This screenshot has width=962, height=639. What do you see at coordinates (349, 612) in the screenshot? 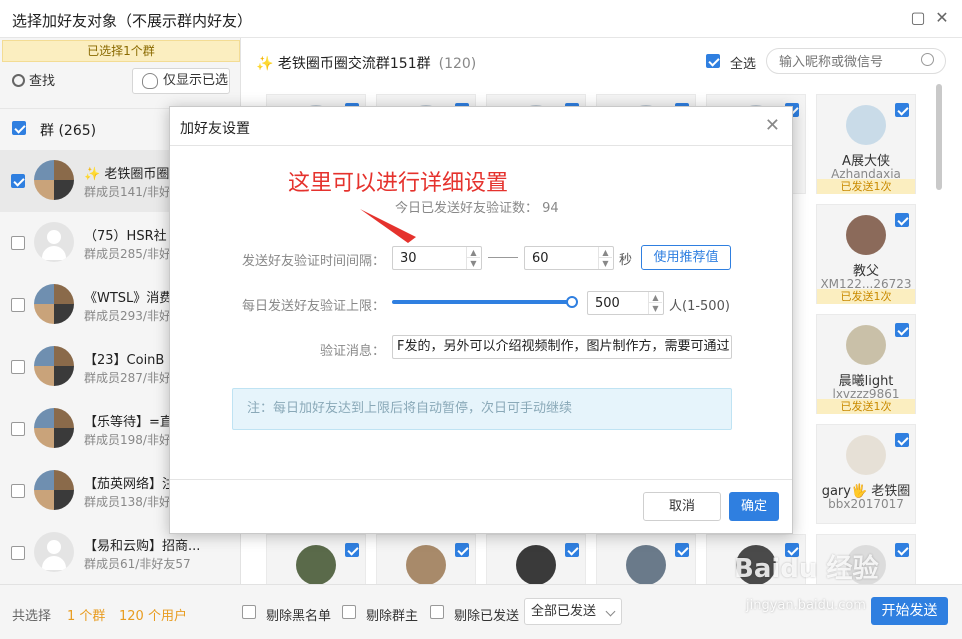
I see `remove-owner-checkbox` at bounding box center [349, 612].